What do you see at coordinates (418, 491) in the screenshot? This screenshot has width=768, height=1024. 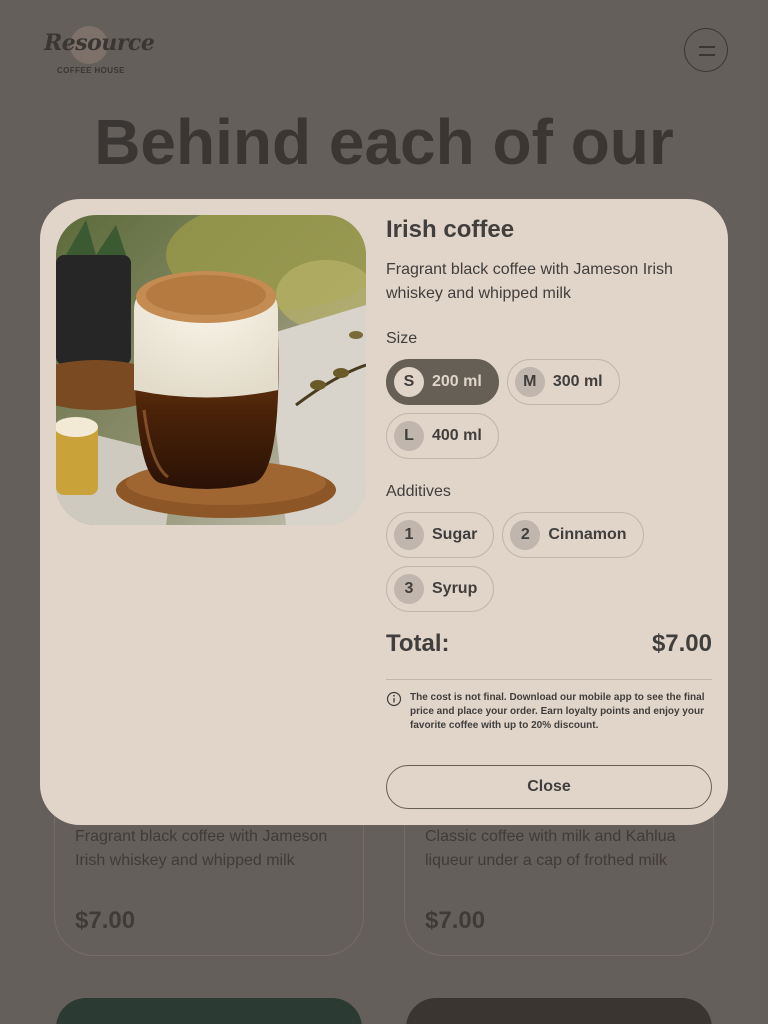 I see `additives-label: Additives` at bounding box center [418, 491].